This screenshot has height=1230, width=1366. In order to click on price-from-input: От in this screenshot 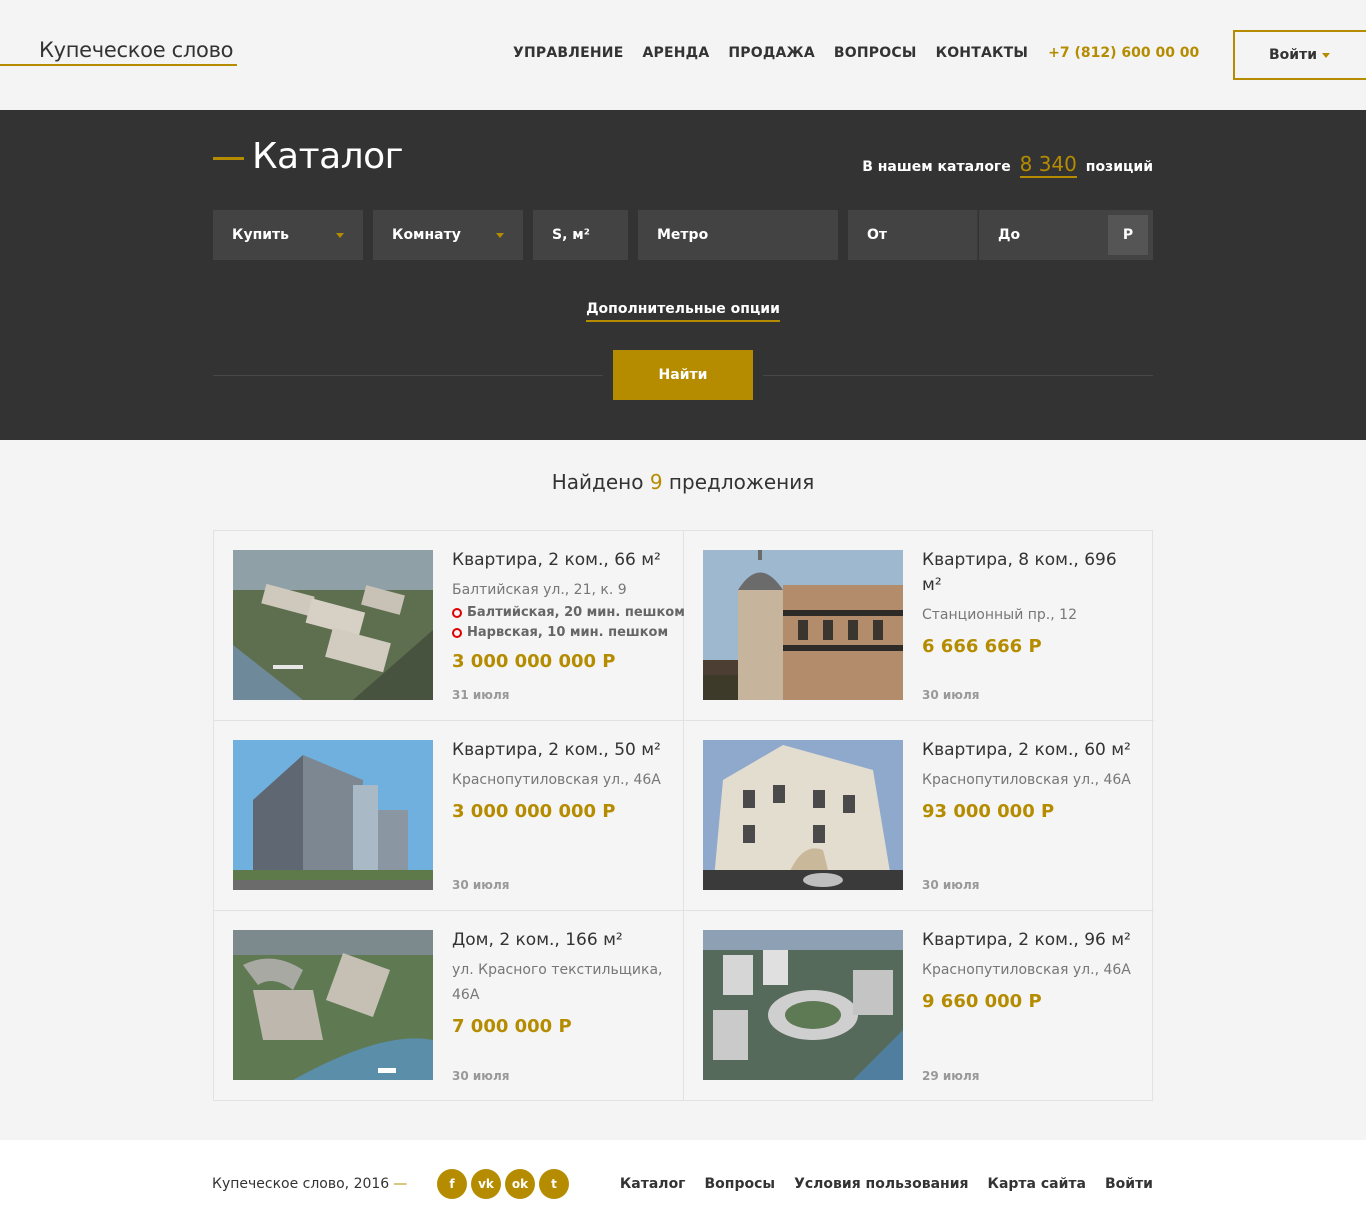, I will do `click(913, 235)`.